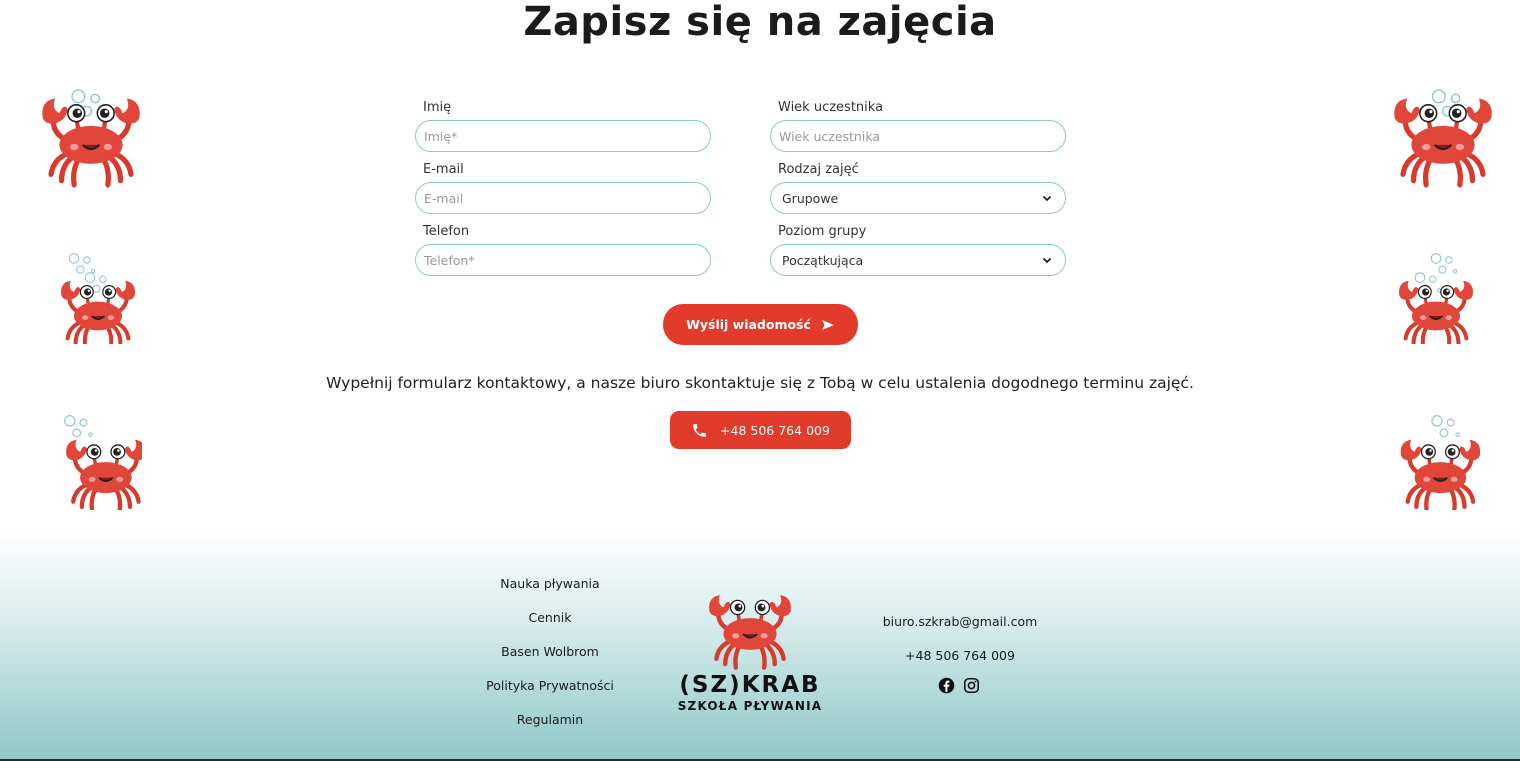 Image resolution: width=1520 pixels, height=761 pixels. I want to click on call-phone-label: +48 506 764 009, so click(775, 430).